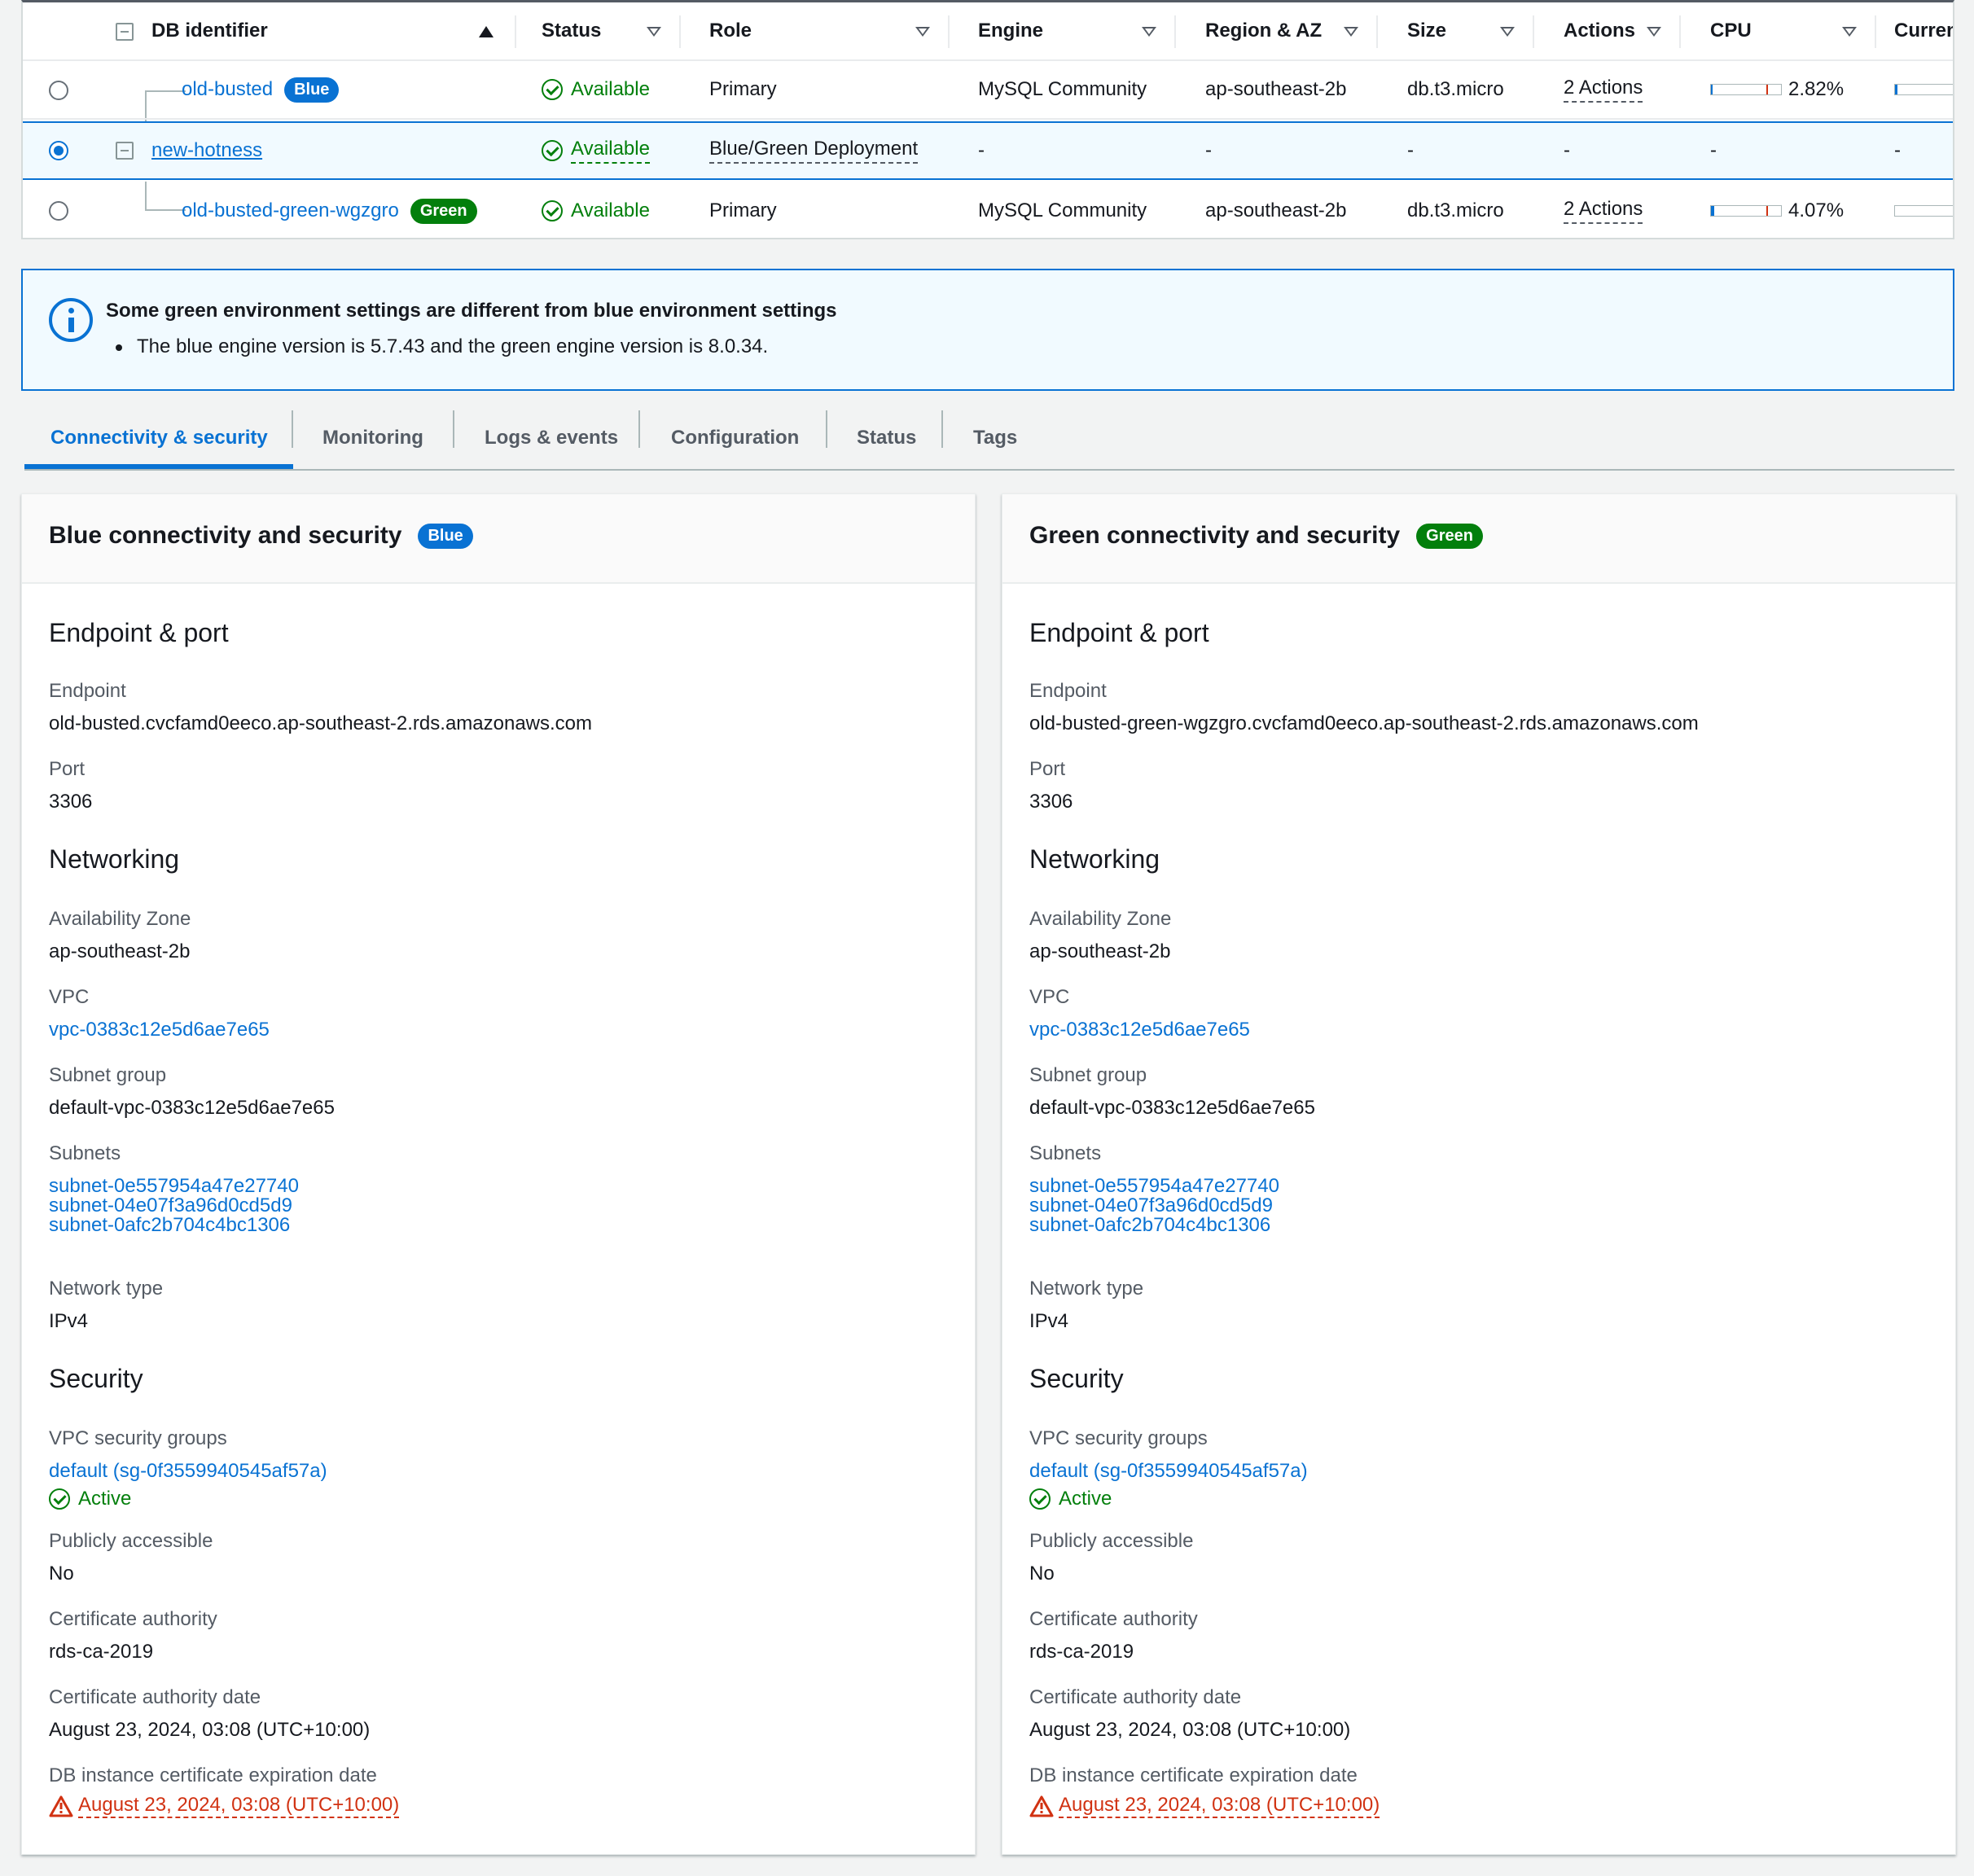 The image size is (1974, 1876). I want to click on cpu-cell: 2.82%, so click(1777, 90).